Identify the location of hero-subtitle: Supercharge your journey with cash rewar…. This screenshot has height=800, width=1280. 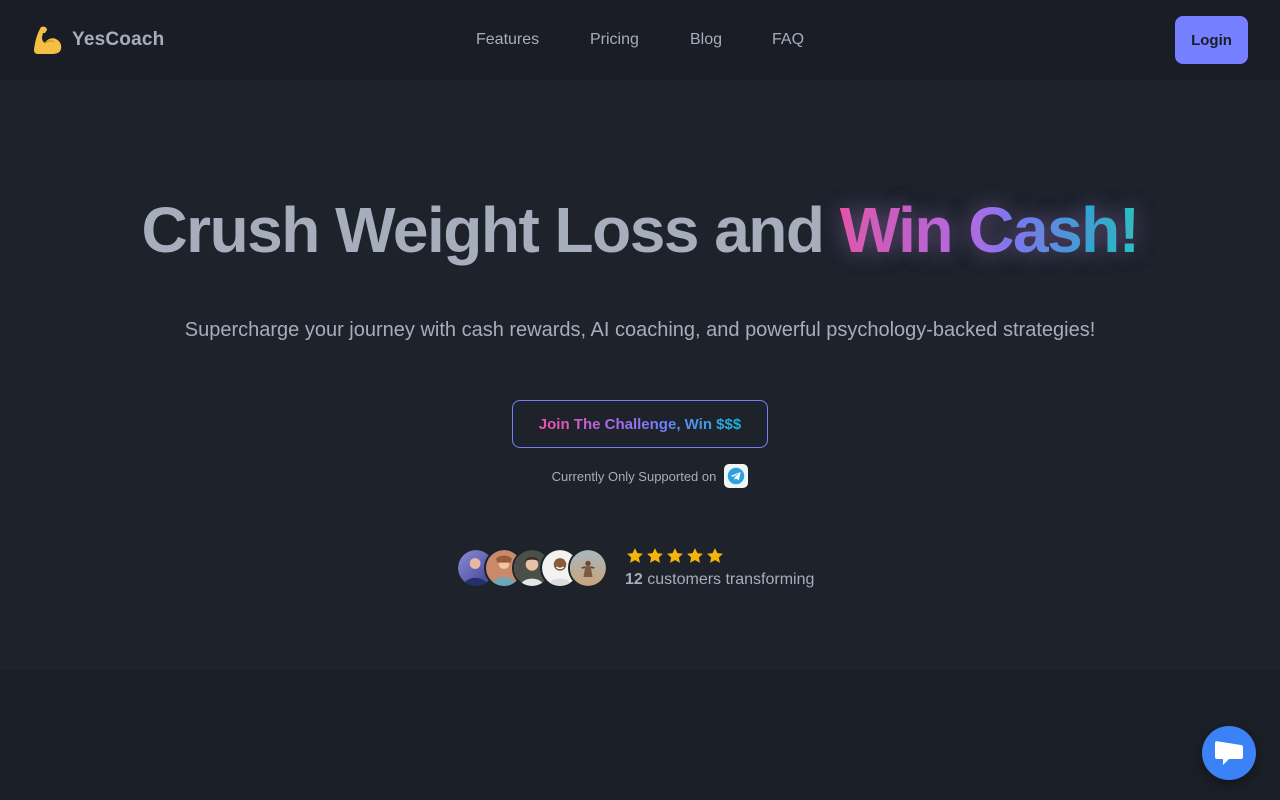
(640, 330).